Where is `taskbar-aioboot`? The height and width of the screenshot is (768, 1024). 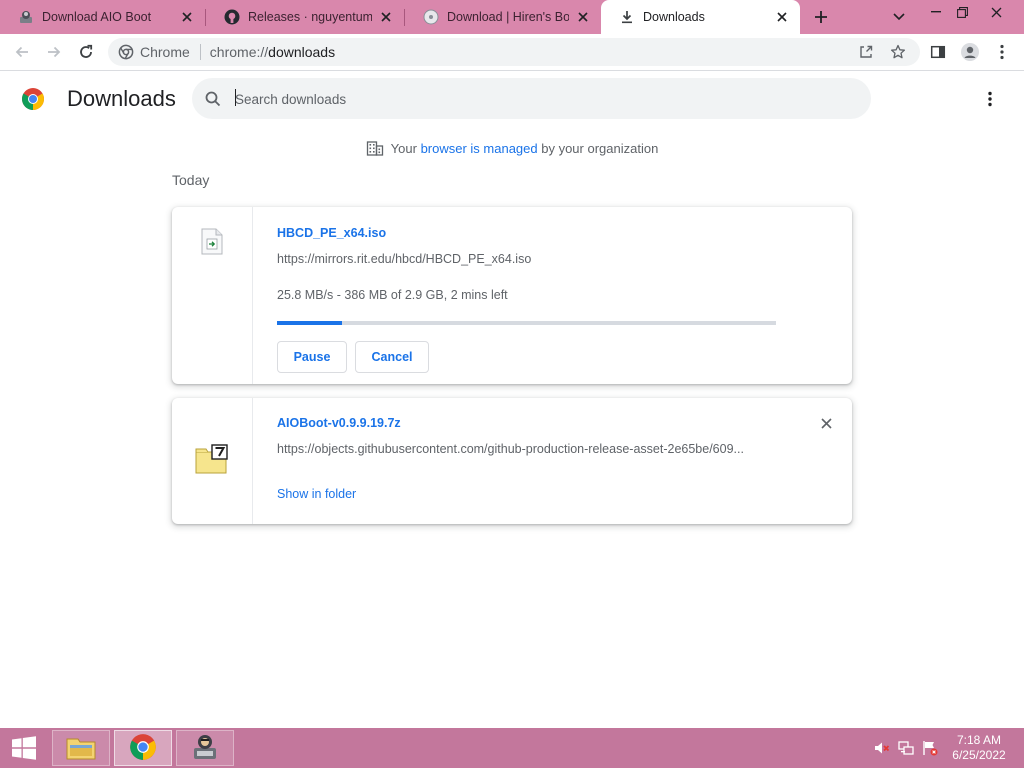 taskbar-aioboot is located at coordinates (205, 748).